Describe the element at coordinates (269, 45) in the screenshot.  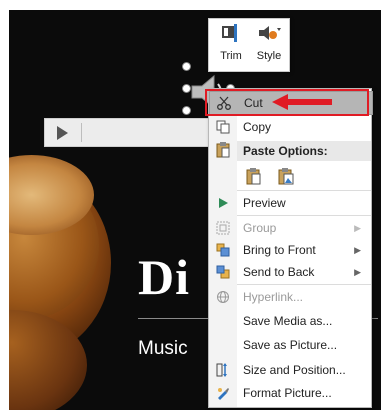
I see `style-button: Style` at that location.